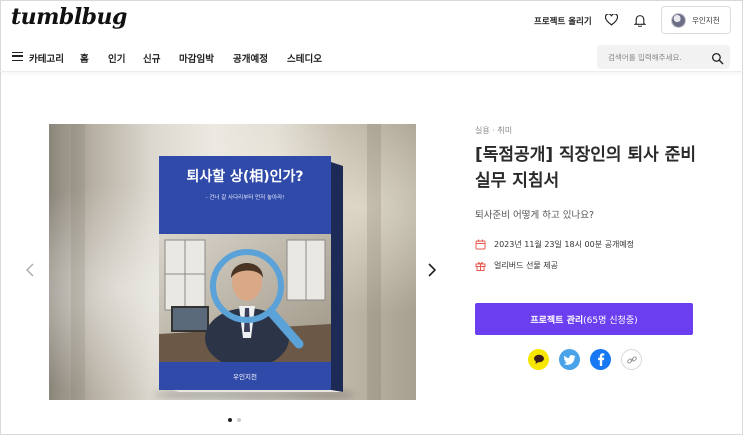 This screenshot has height=435, width=743. Describe the element at coordinates (250, 58) in the screenshot. I see `nav-item-upcoming: 공개예정` at that location.